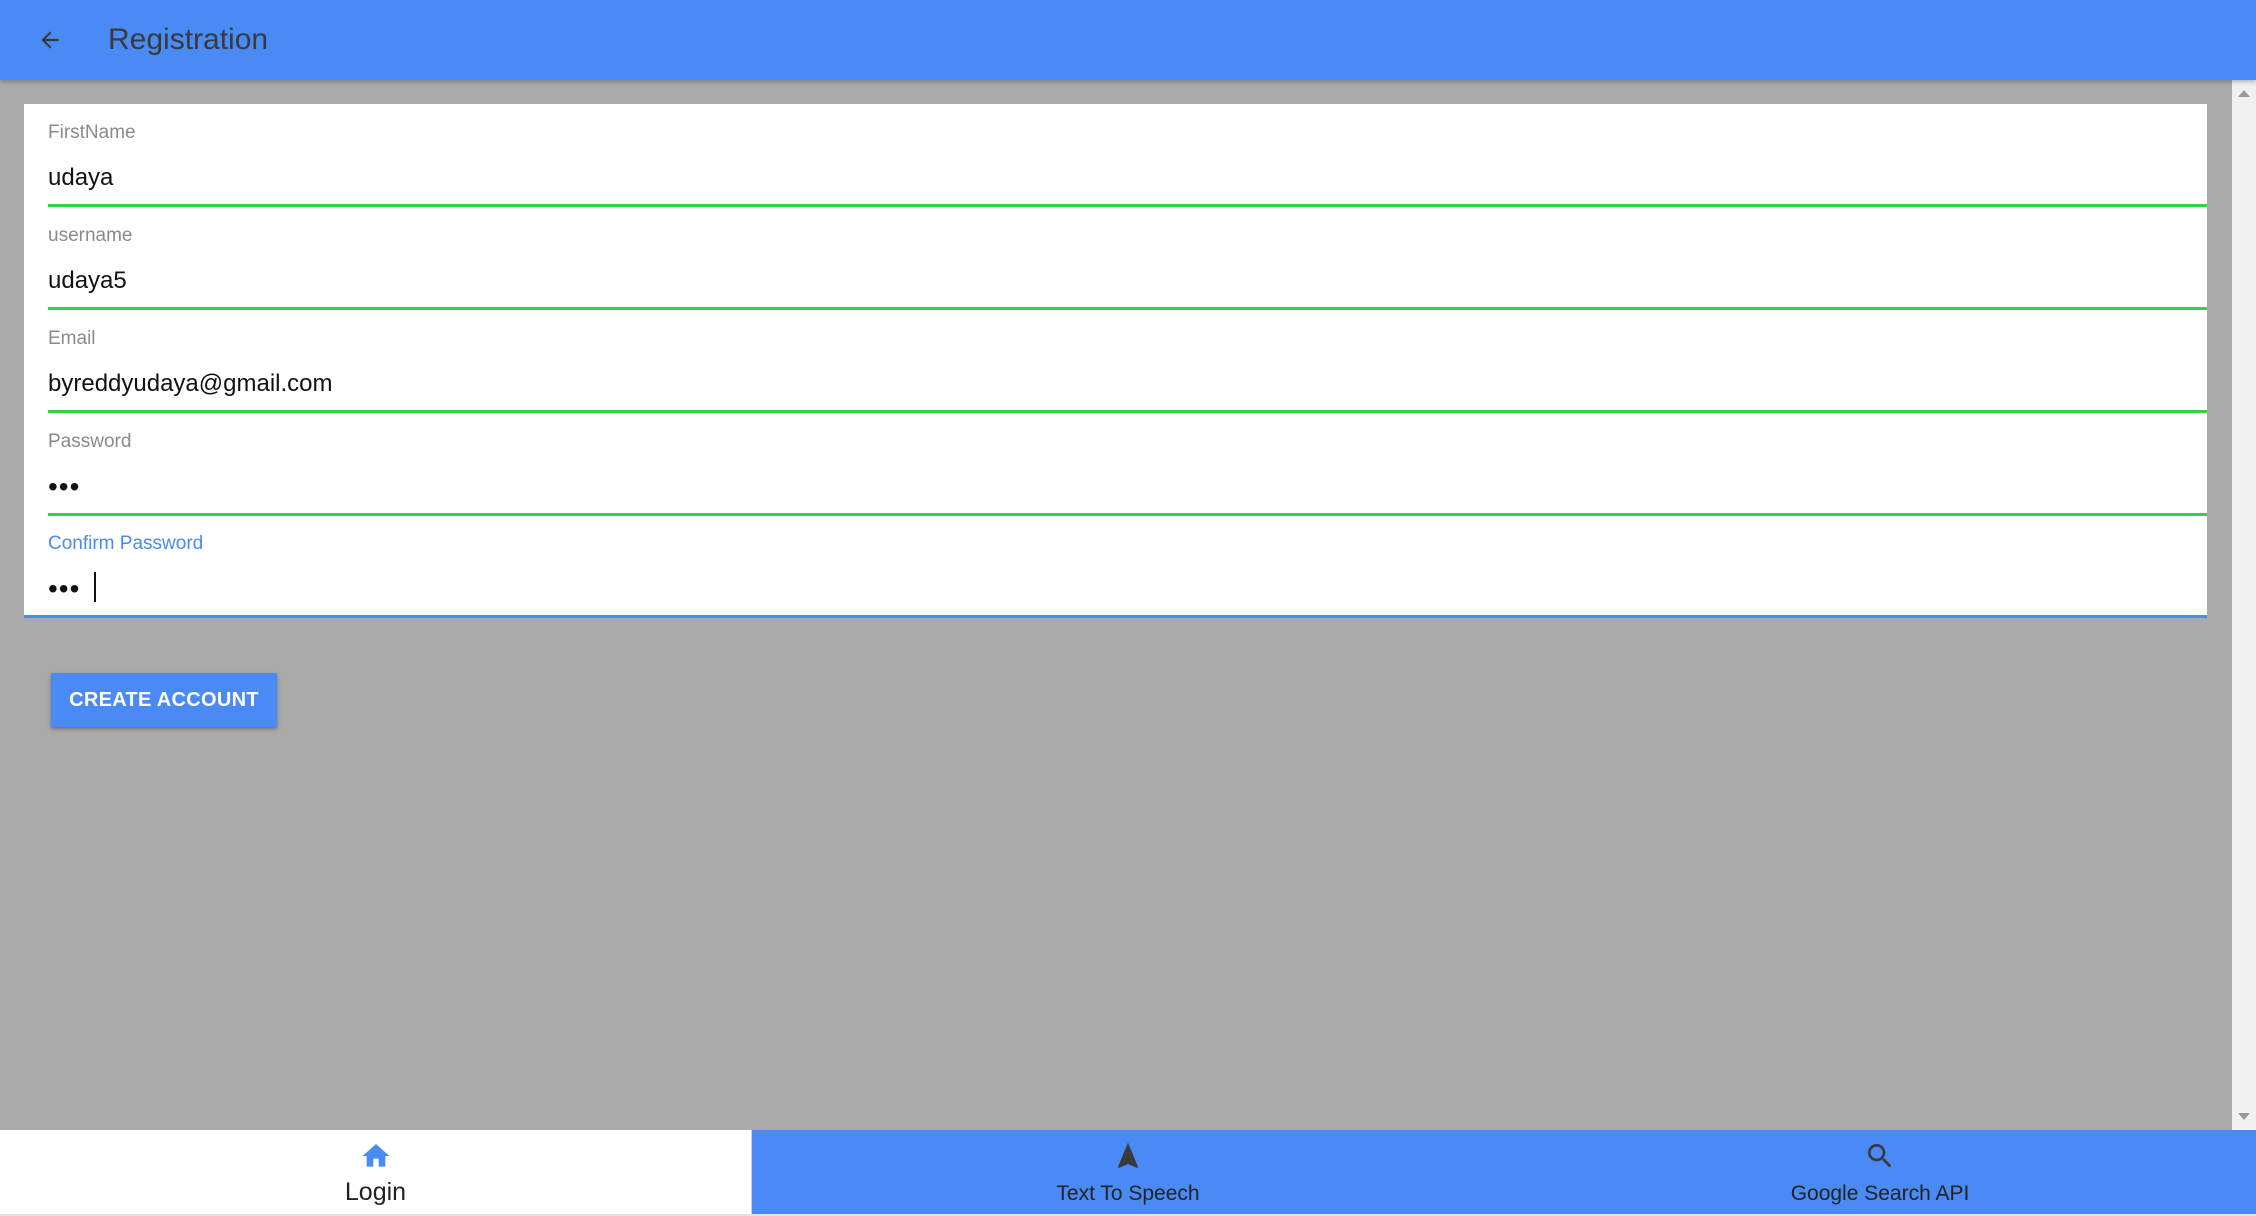  What do you see at coordinates (1123, 589) in the screenshot?
I see `confirm-password-input` at bounding box center [1123, 589].